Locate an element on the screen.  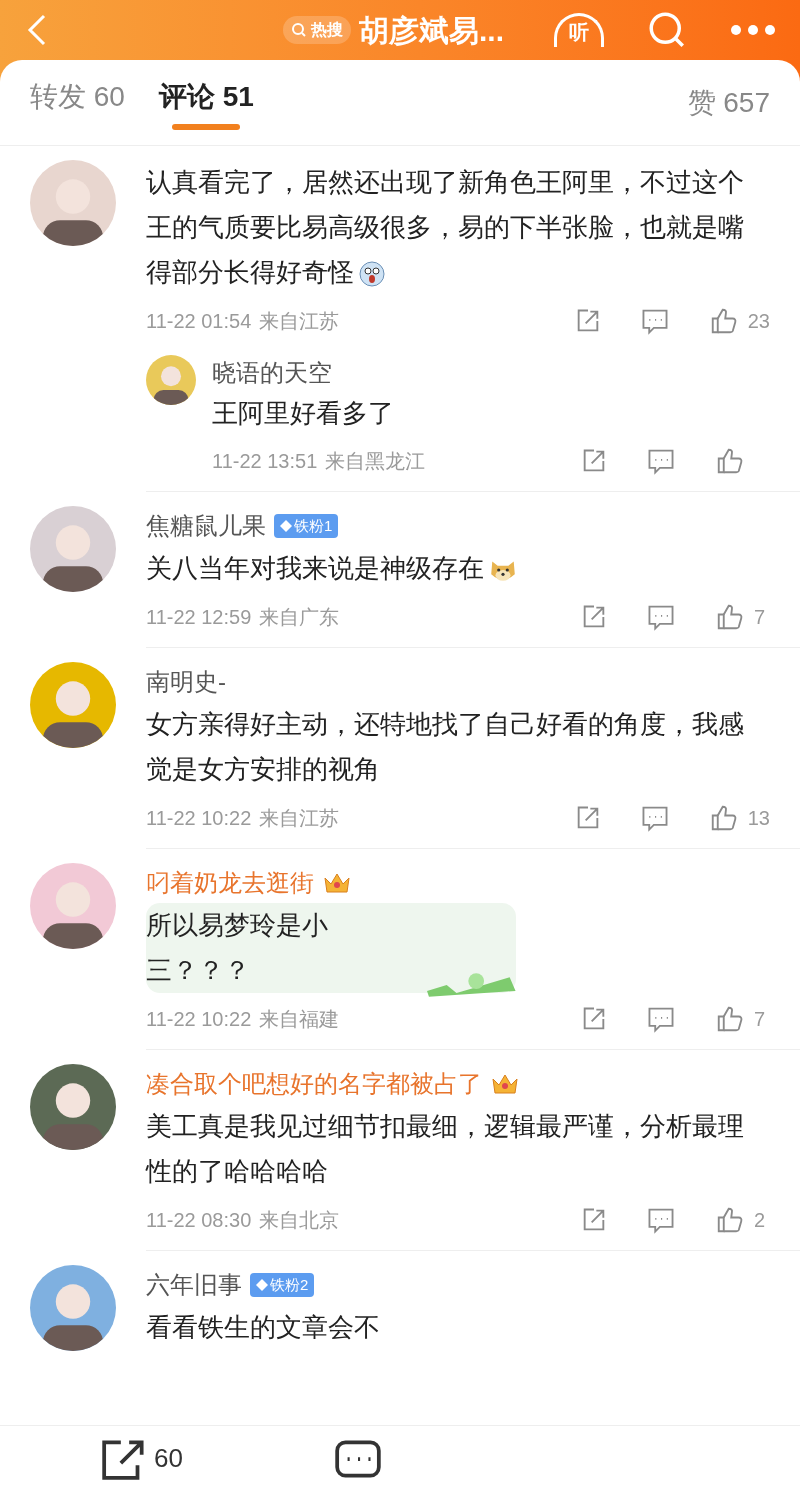
listen-button: 听 is located at coordinates (579, 30).